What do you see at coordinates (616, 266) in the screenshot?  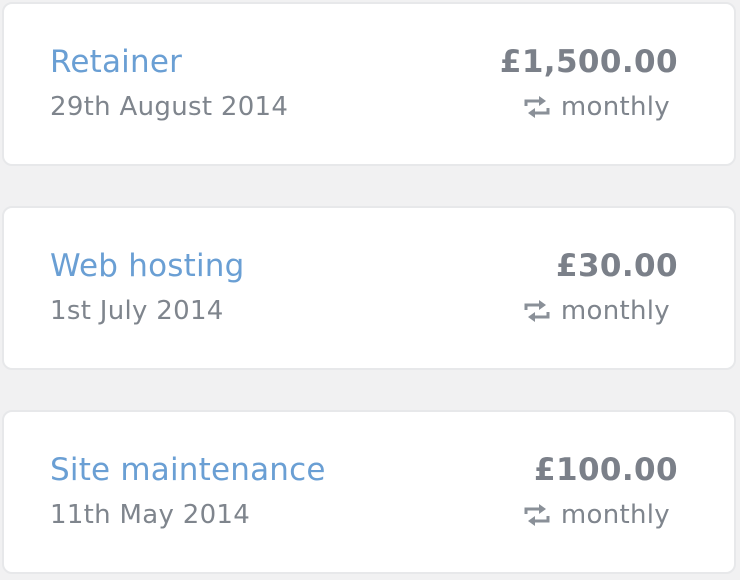 I see `item-amount: £30.00` at bounding box center [616, 266].